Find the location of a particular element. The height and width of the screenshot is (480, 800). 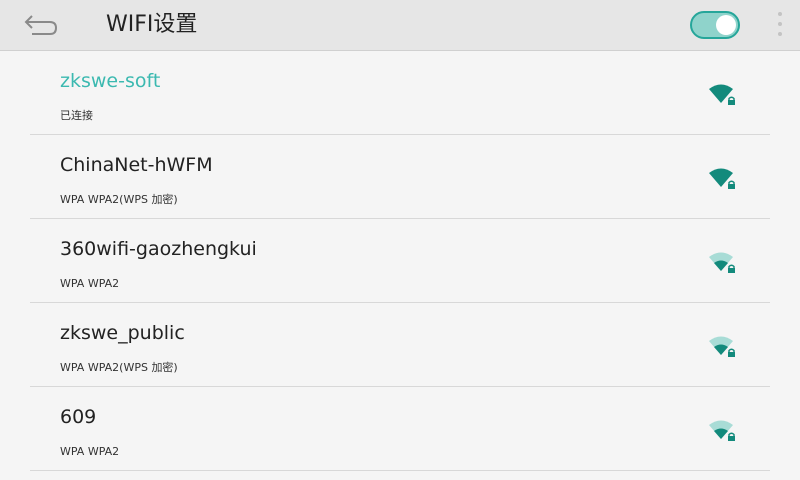

more-vertical-icon is located at coordinates (780, 26).